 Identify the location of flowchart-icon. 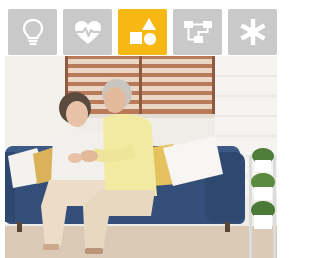
(198, 32).